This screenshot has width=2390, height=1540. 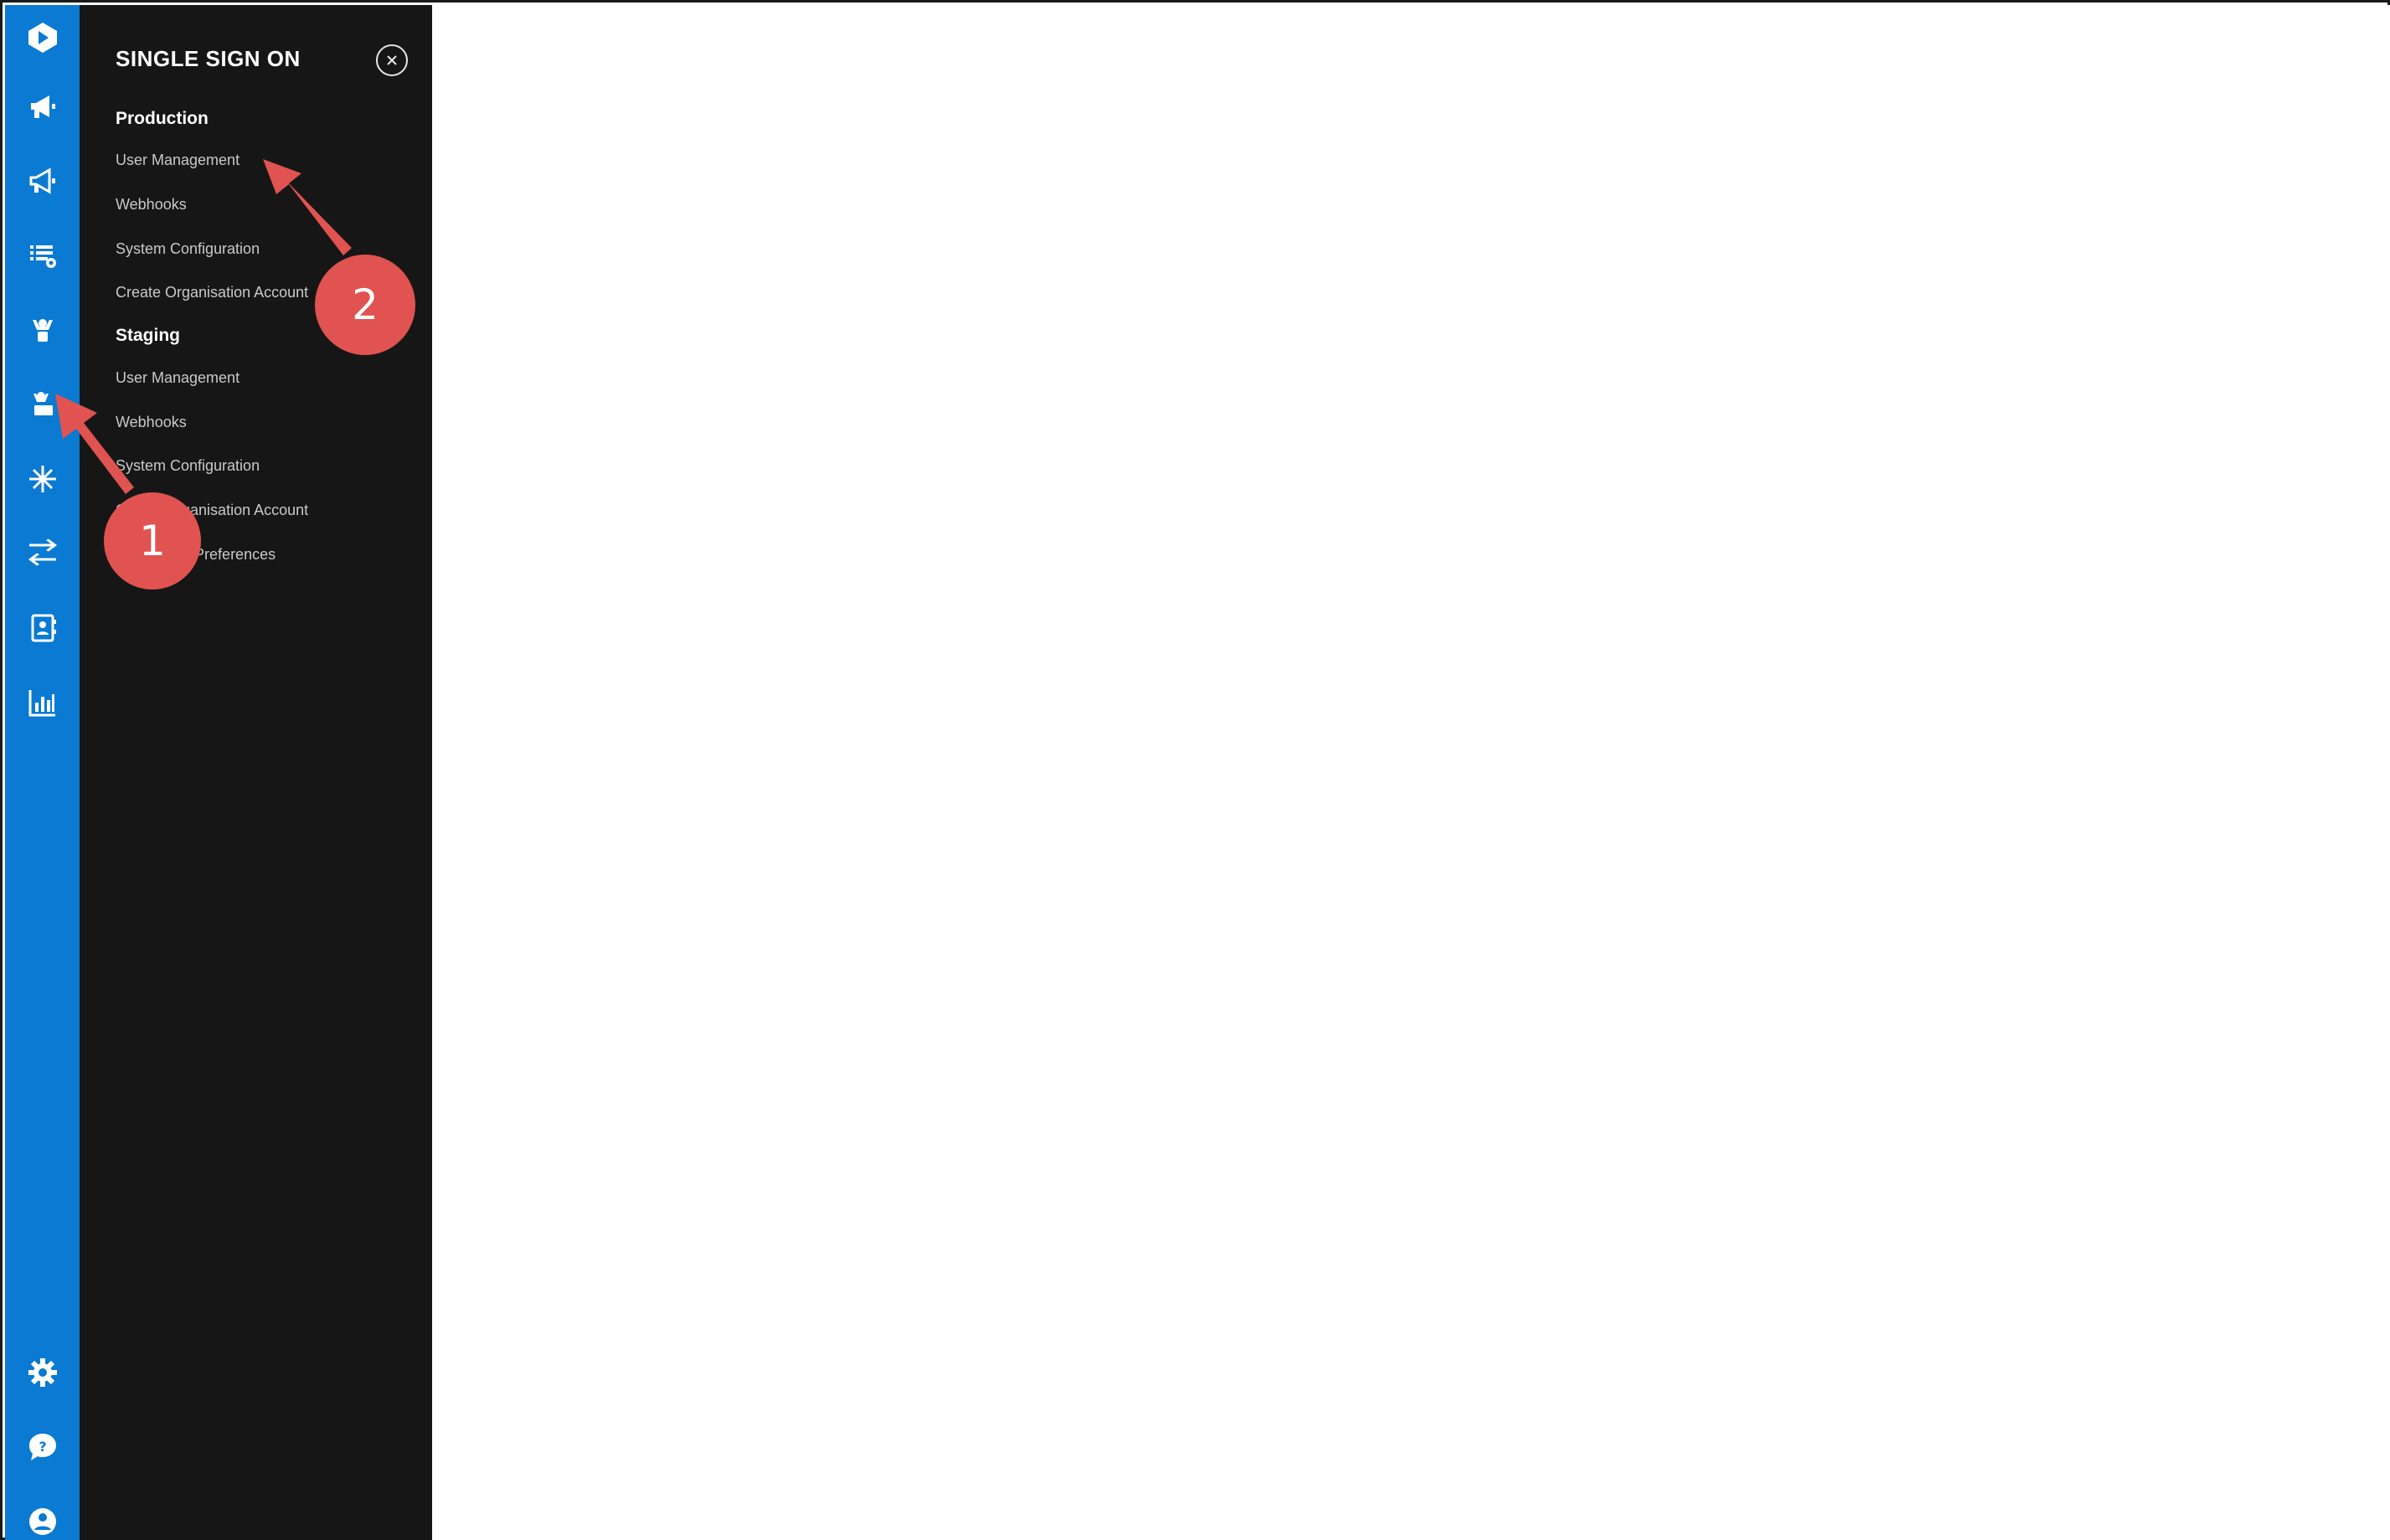 I want to click on logo-icon, so click(x=42, y=37).